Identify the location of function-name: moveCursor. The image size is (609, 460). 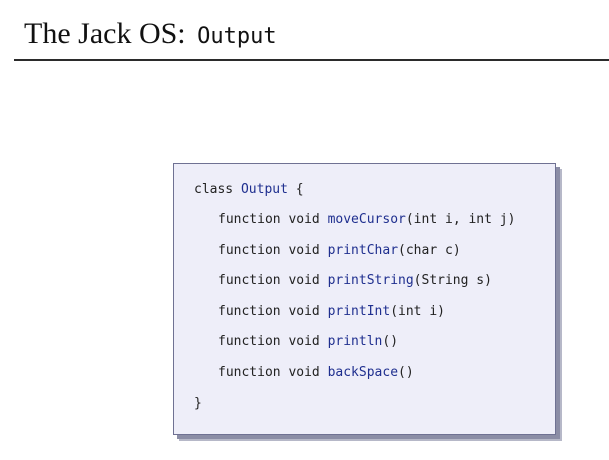
(366, 219).